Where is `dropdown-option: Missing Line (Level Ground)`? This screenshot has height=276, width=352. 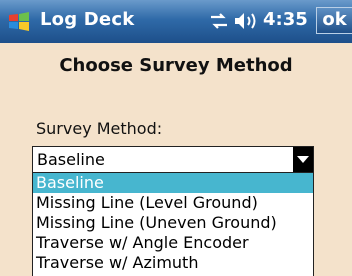 dropdown-option: Missing Line (Level Ground) is located at coordinates (173, 203).